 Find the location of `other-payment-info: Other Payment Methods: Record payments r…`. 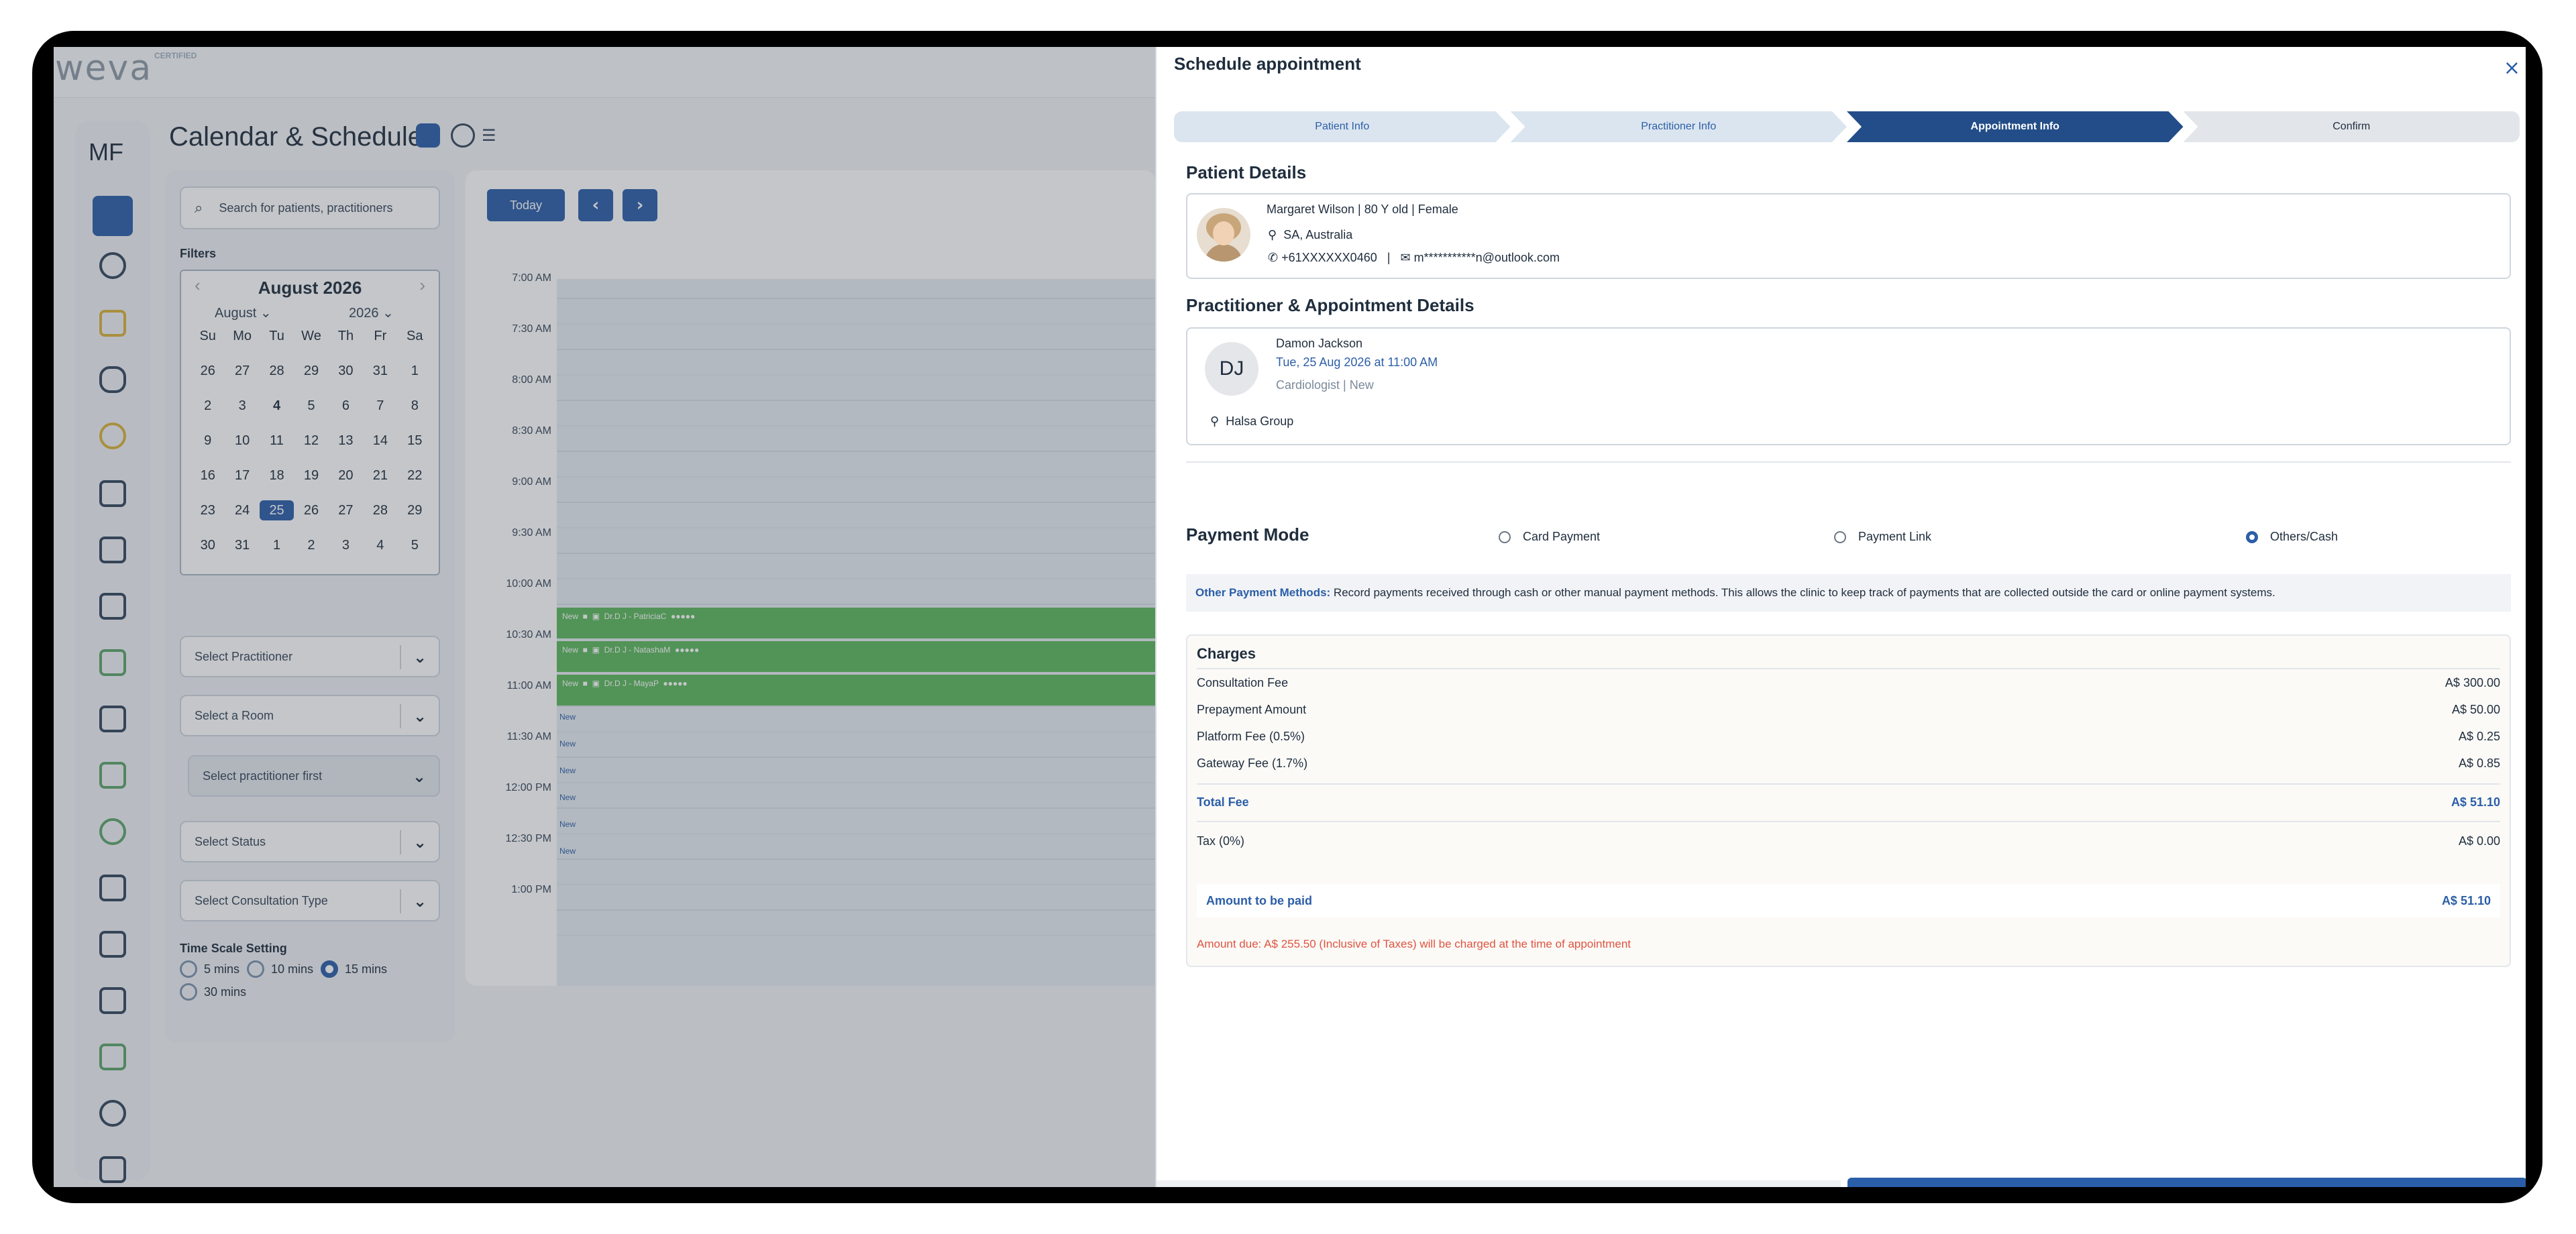

other-payment-info: Other Payment Methods: Record payments r… is located at coordinates (1848, 593).